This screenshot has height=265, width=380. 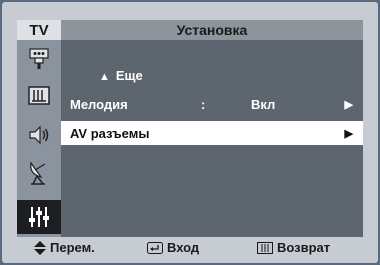 I want to click on melody-label: Мелодия, so click(x=99, y=104).